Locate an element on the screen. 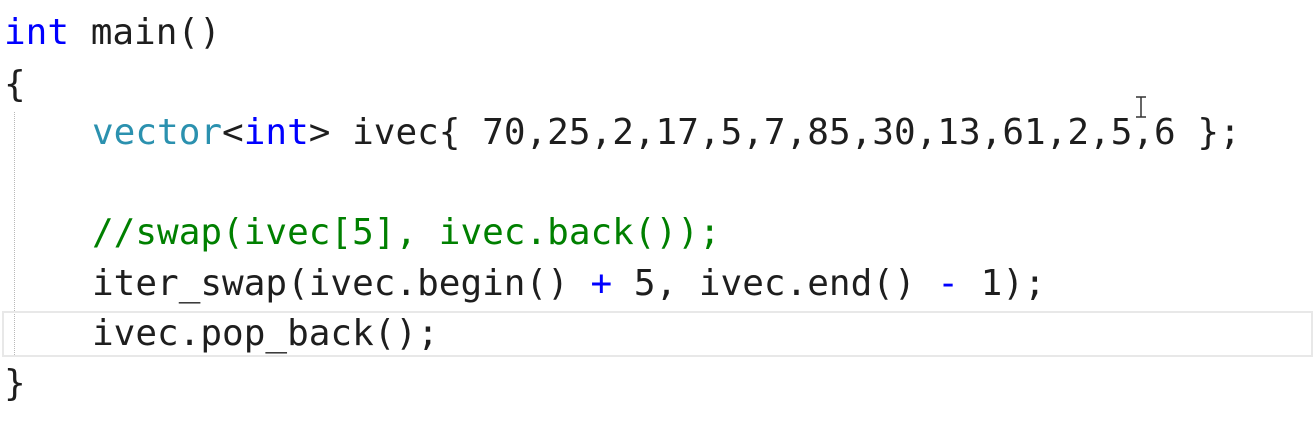 This screenshot has width=1313, height=427. open-brace: { is located at coordinates (15, 84).